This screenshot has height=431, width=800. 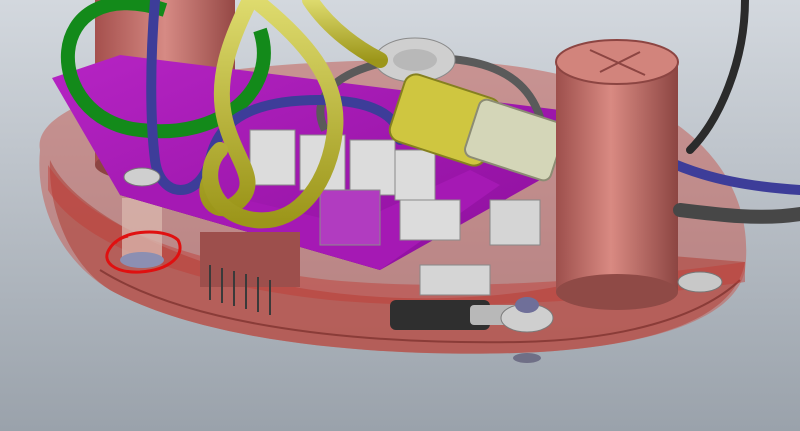 What do you see at coordinates (527, 358) in the screenshot?
I see `bottom-nut` at bounding box center [527, 358].